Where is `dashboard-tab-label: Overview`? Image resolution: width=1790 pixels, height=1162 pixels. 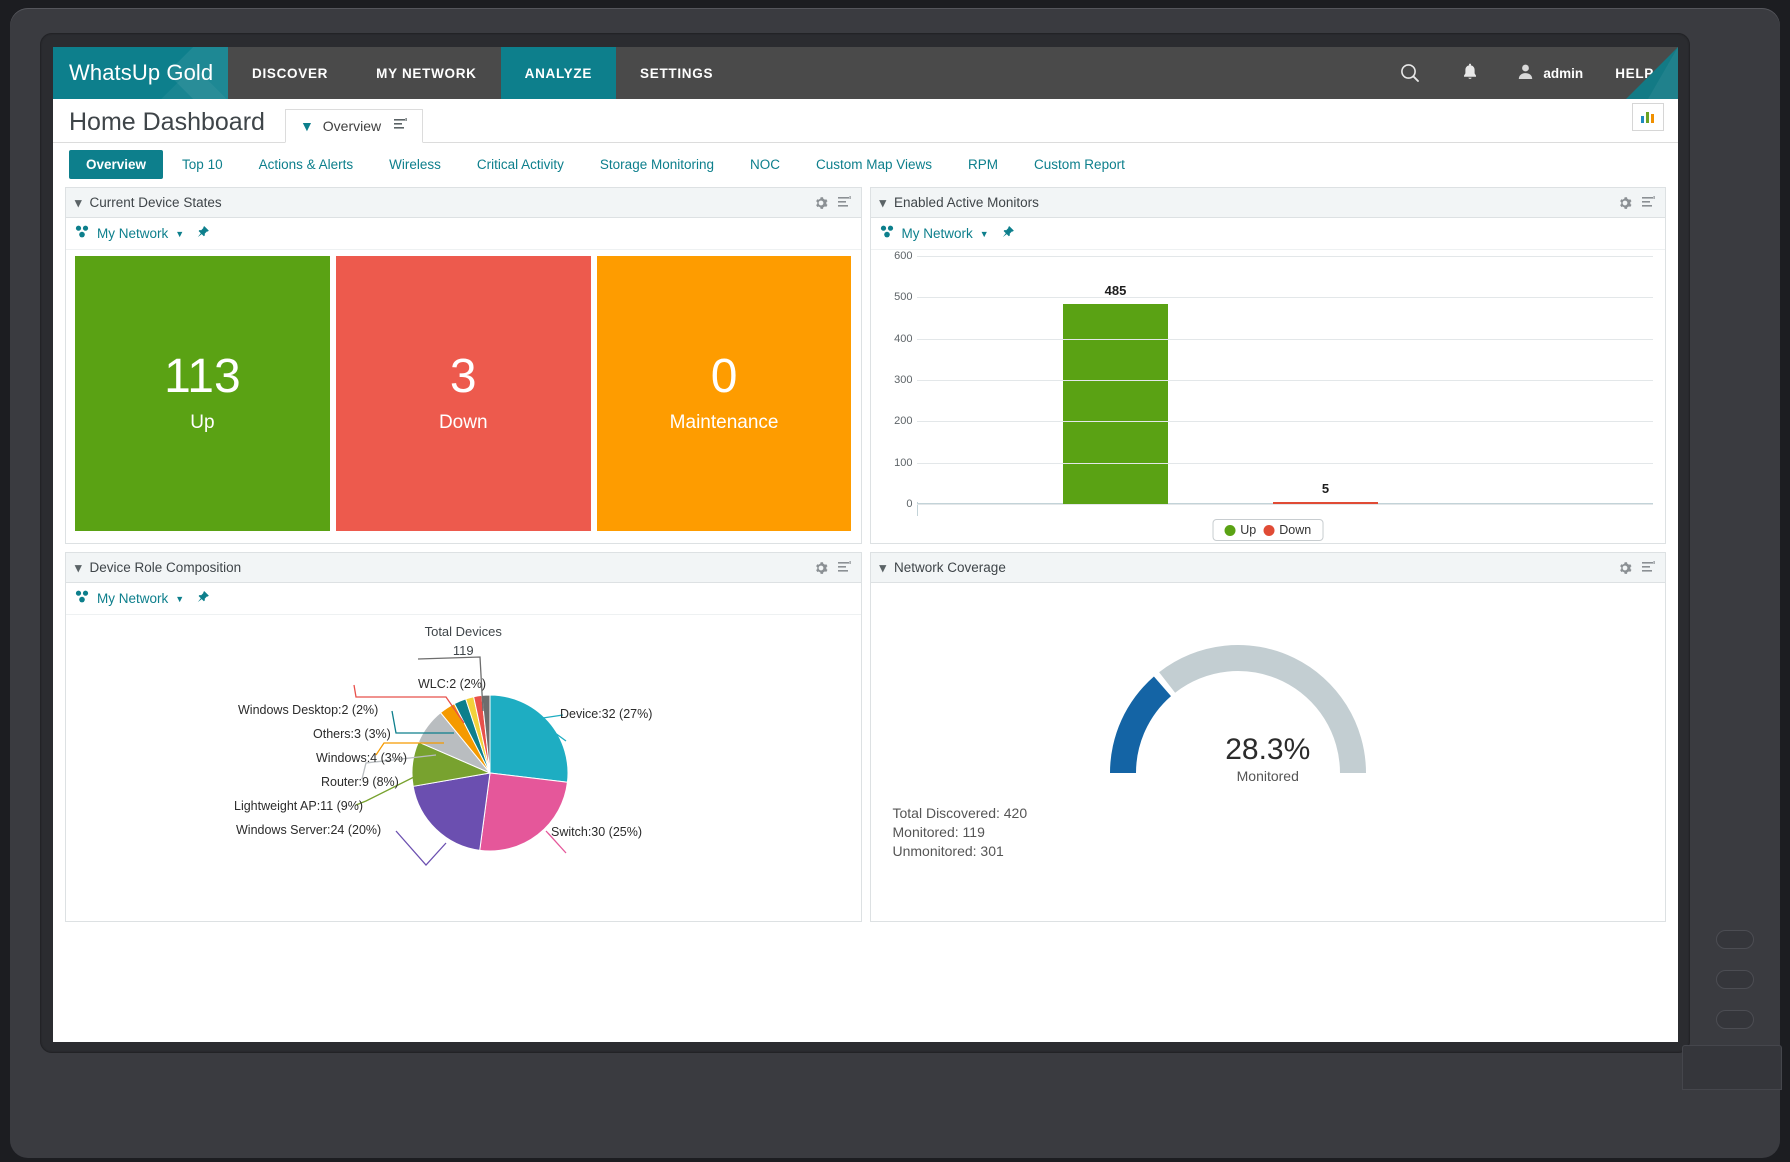
dashboard-tab-label: Overview is located at coordinates (352, 126).